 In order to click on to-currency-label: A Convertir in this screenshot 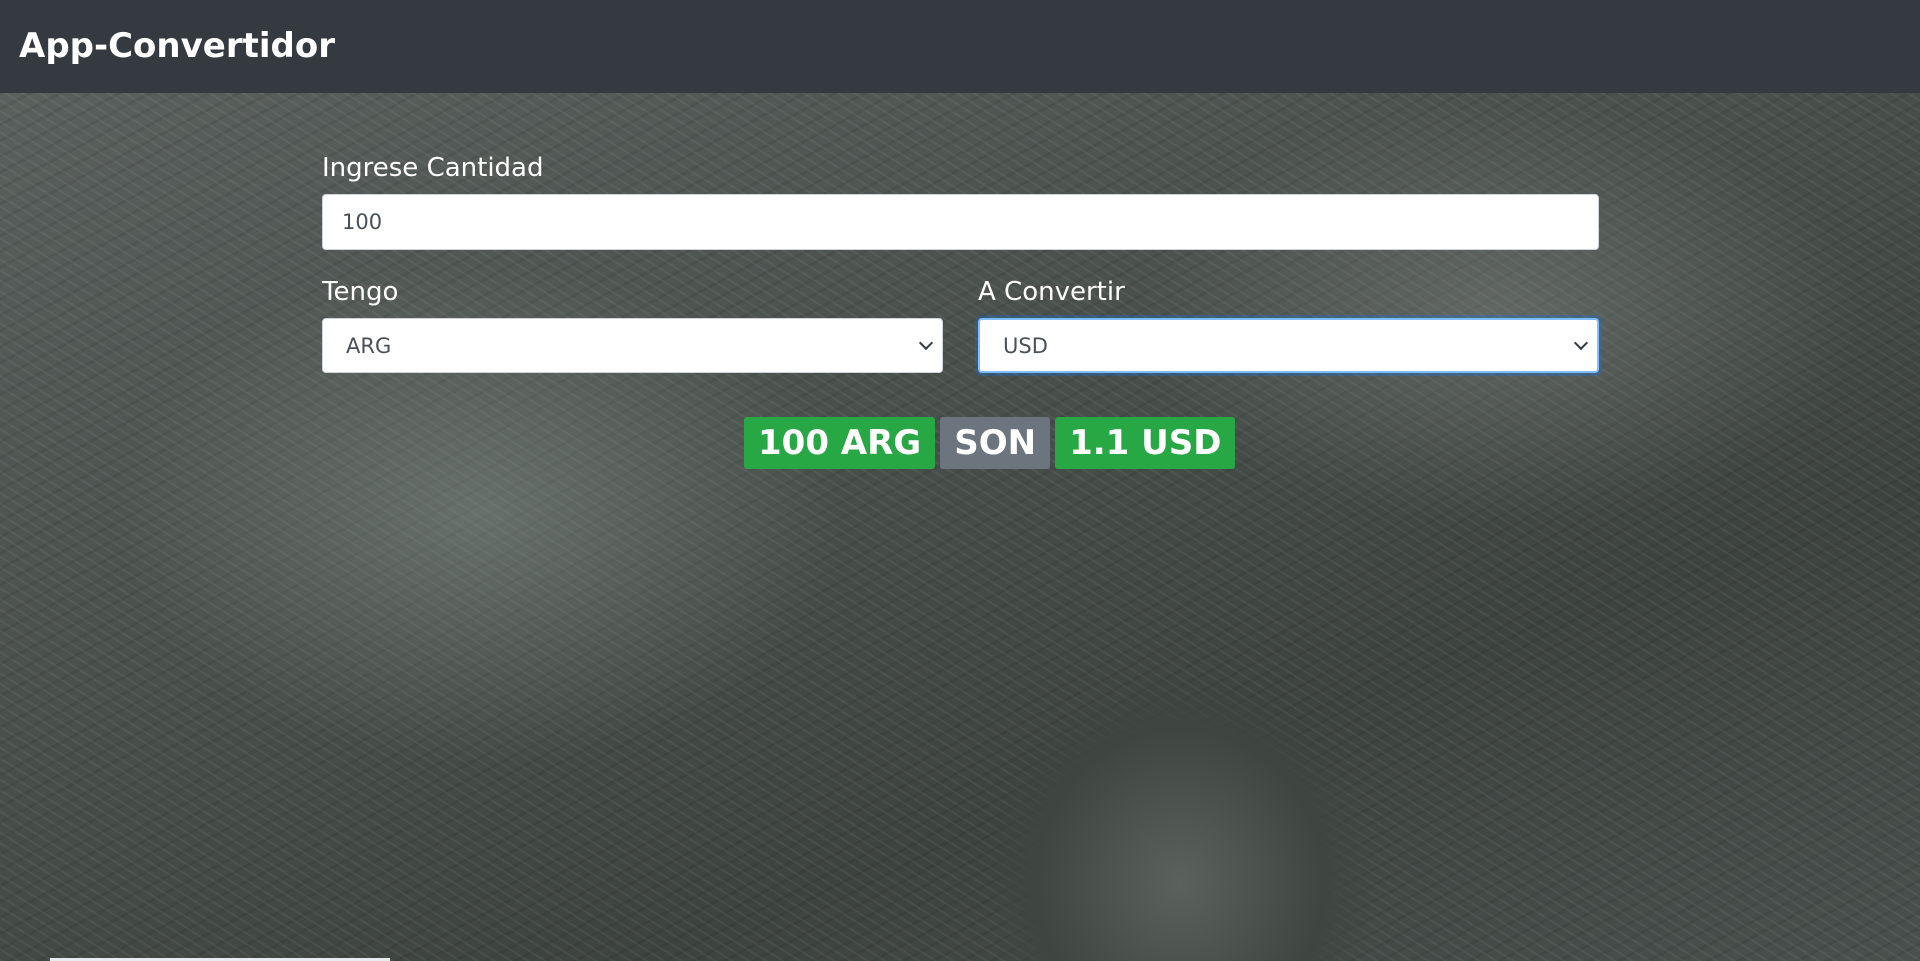, I will do `click(1051, 292)`.